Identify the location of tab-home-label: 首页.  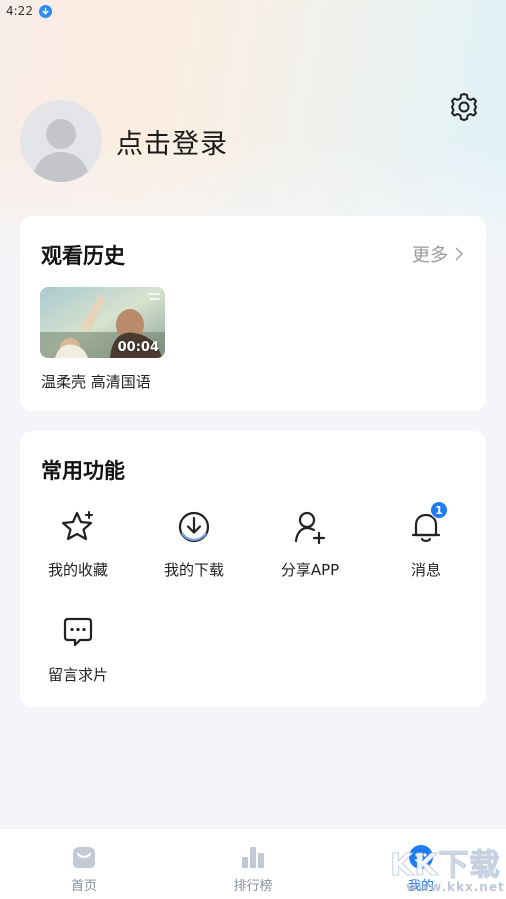
(83, 886).